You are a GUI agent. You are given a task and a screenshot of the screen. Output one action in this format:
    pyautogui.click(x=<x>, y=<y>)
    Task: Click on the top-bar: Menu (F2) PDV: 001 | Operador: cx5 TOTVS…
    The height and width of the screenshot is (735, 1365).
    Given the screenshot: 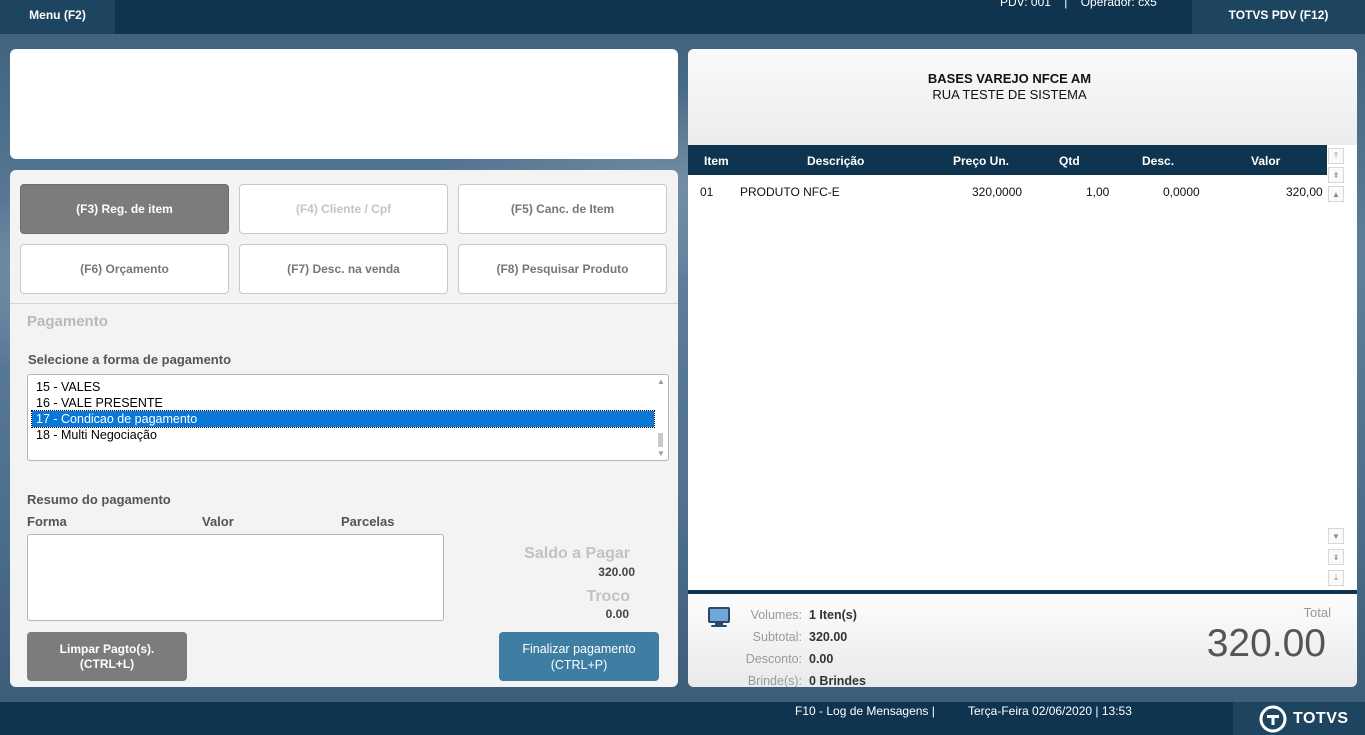 What is the action you would take?
    pyautogui.click(x=682, y=17)
    